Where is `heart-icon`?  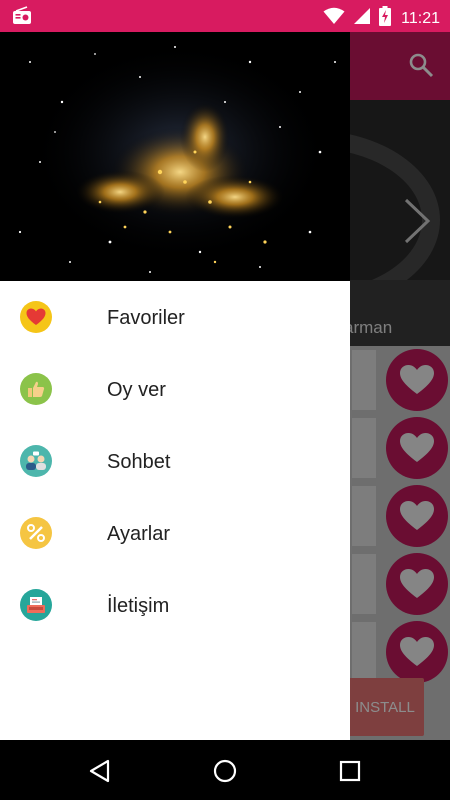
heart-icon is located at coordinates (36, 317).